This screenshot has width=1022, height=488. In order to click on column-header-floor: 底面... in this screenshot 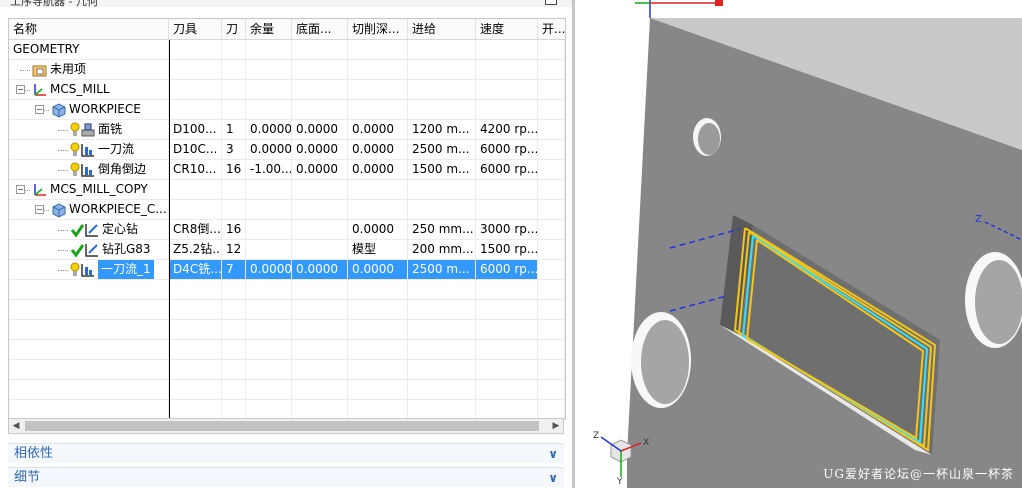, I will do `click(320, 29)`.